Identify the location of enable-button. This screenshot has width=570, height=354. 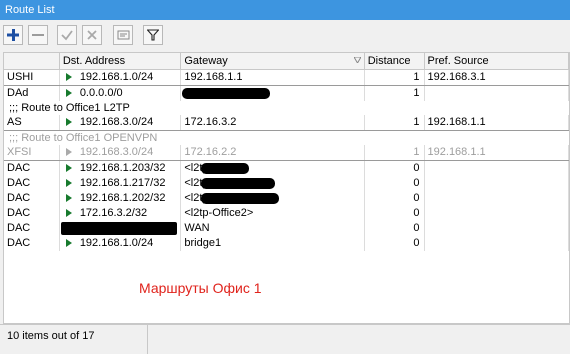
(67, 35).